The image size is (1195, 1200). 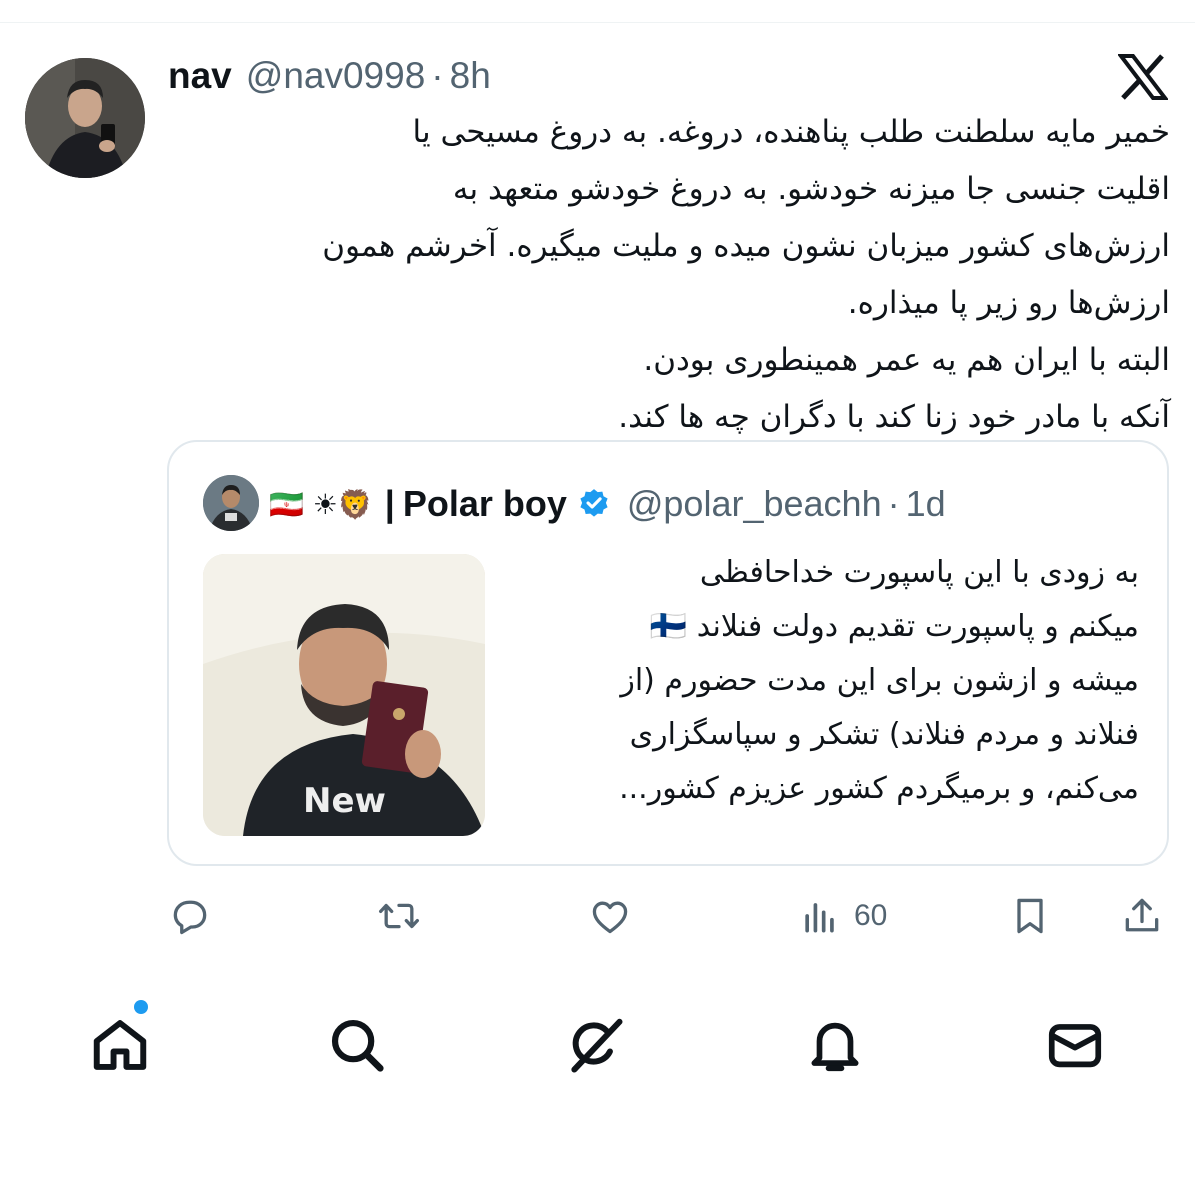 I want to click on grok-icon, so click(x=597, y=1045).